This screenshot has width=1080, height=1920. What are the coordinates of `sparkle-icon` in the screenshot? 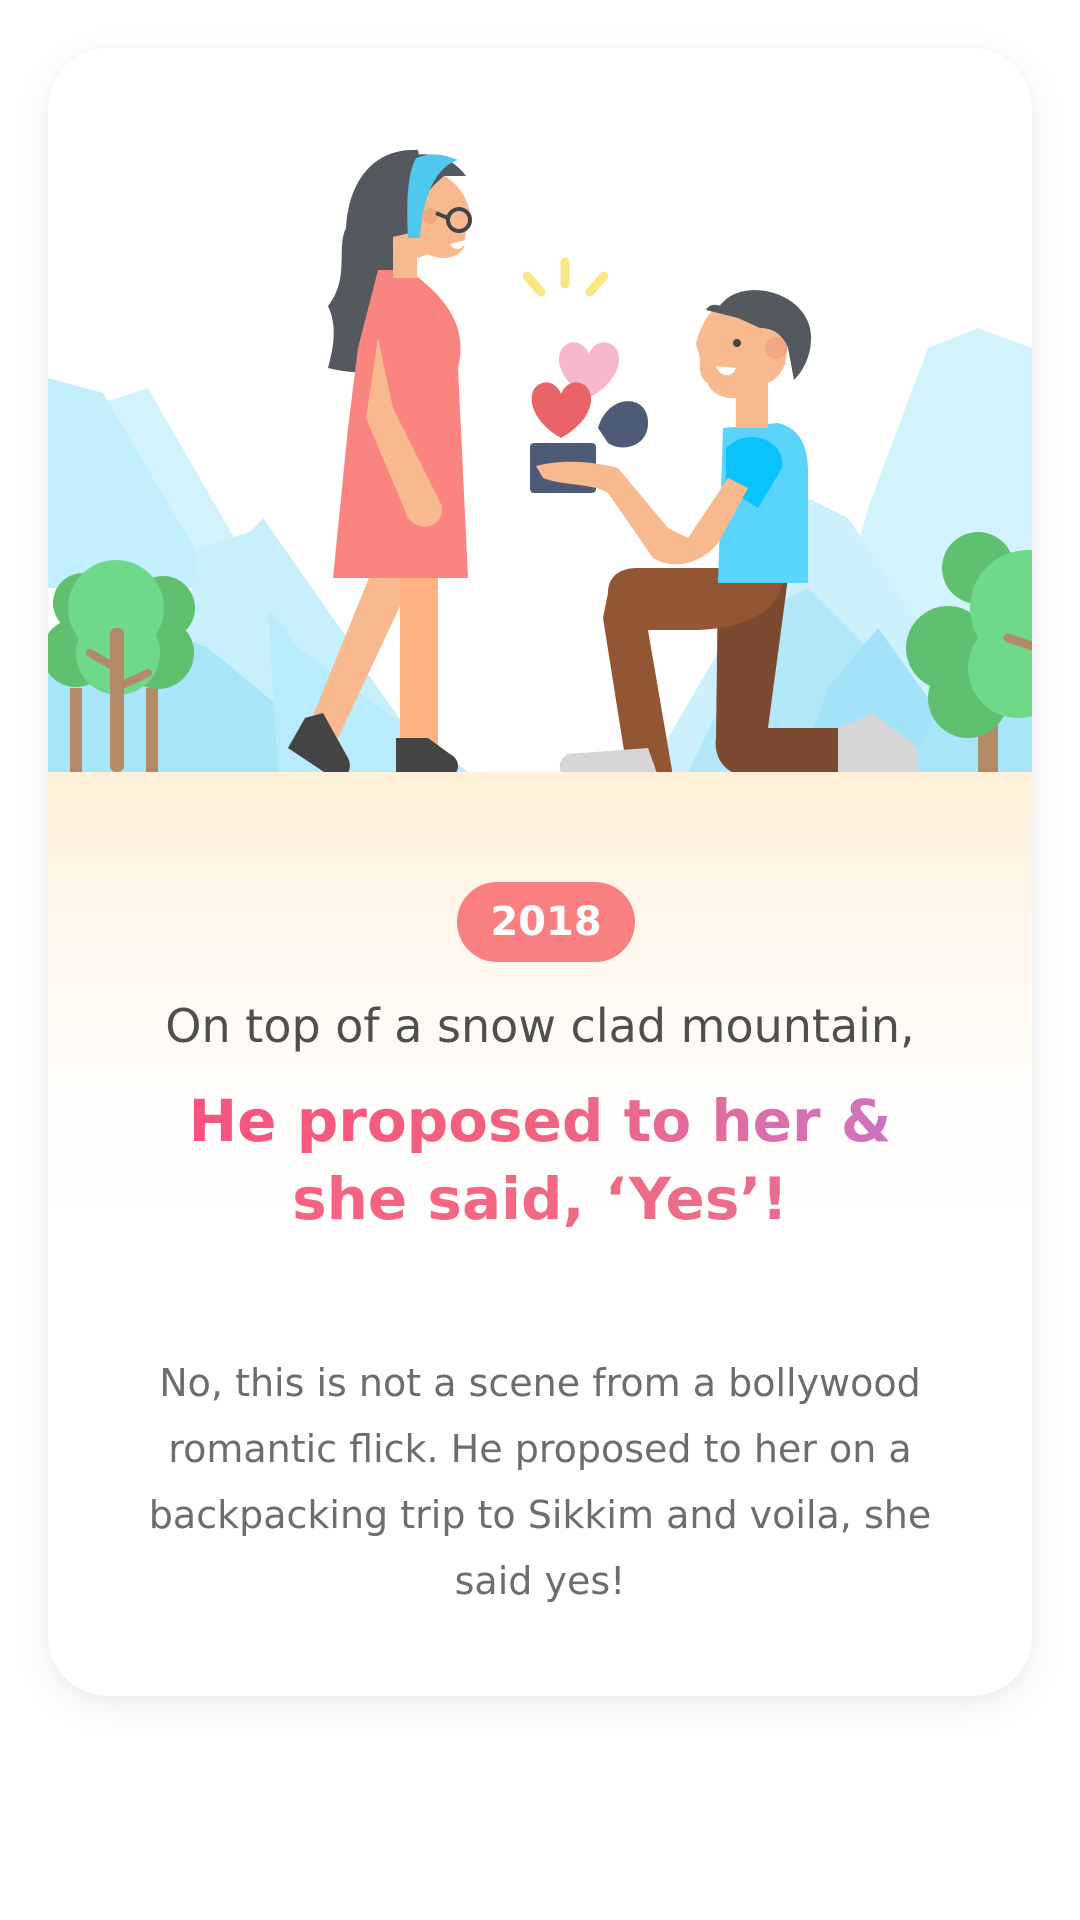 It's located at (565, 277).